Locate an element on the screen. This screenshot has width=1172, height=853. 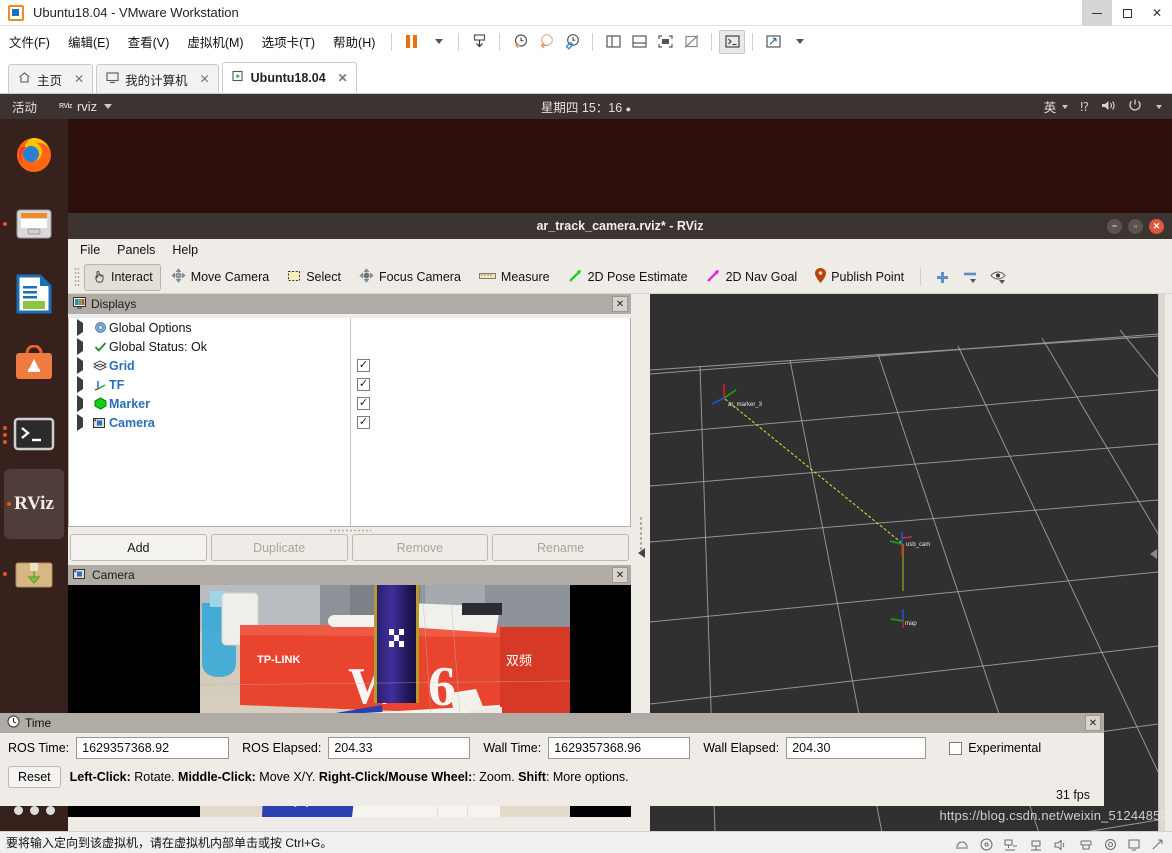
tool-measure: Measure is located at coordinates (514, 277).